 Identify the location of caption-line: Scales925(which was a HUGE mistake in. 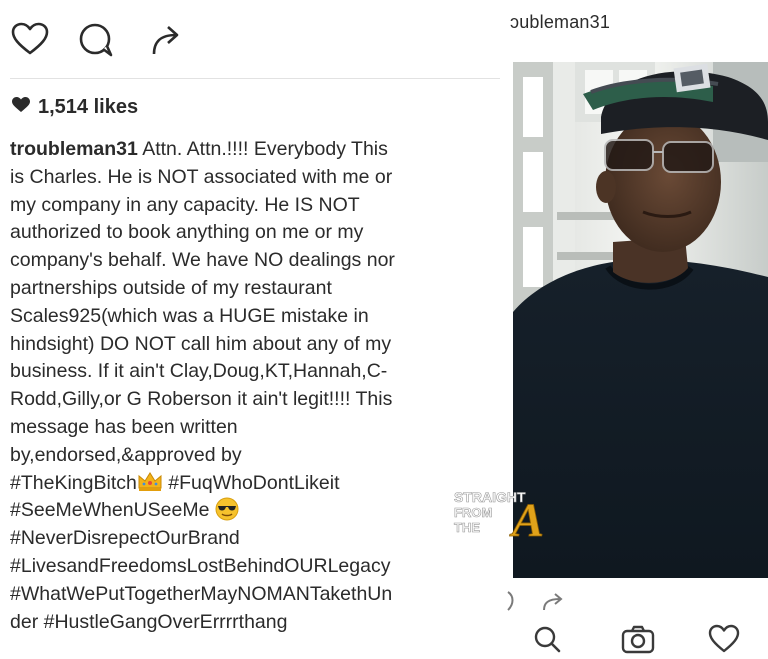
(189, 315).